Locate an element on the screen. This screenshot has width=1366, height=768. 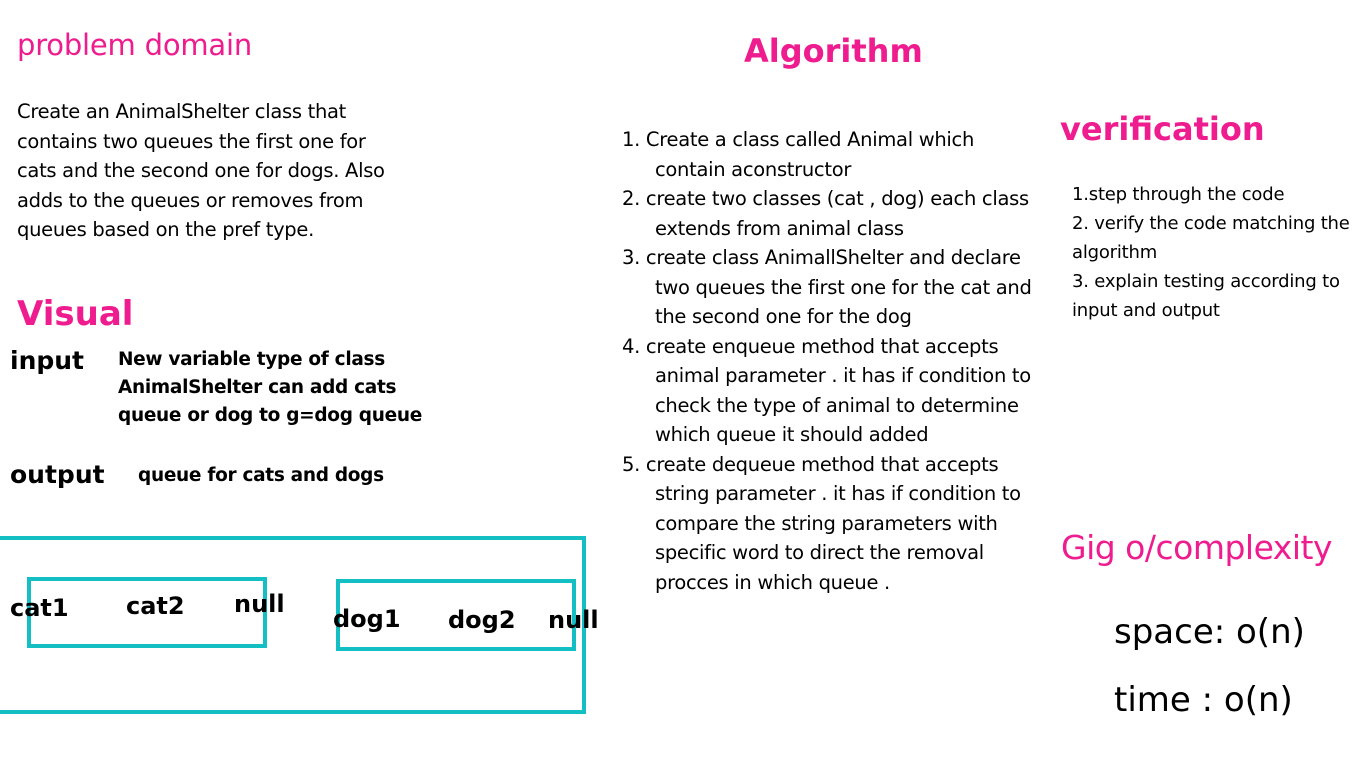
cat-queue-node: cat1 is located at coordinates (39, 608).